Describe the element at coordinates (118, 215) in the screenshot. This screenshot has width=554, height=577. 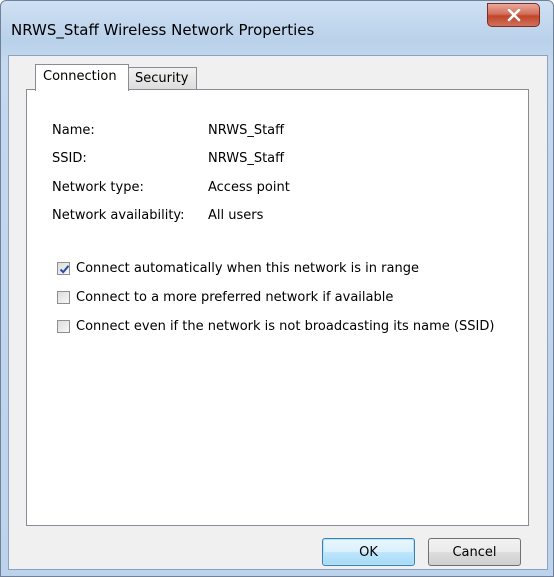
I see `network-availability-label: Network availability:` at that location.